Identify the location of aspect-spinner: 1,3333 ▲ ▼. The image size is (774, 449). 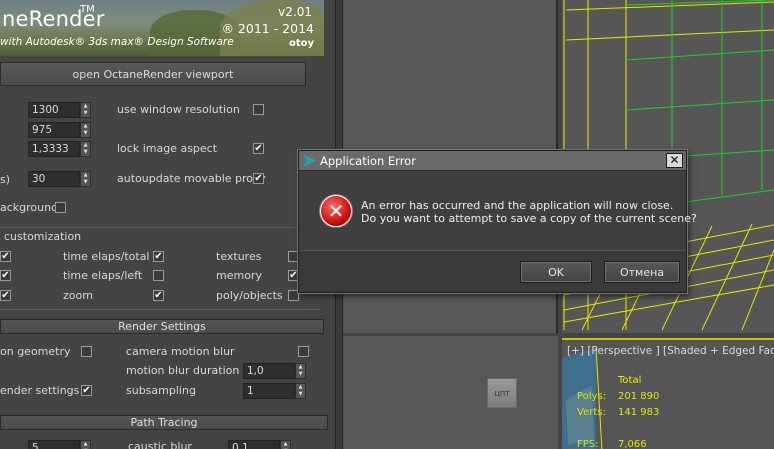
(59, 149).